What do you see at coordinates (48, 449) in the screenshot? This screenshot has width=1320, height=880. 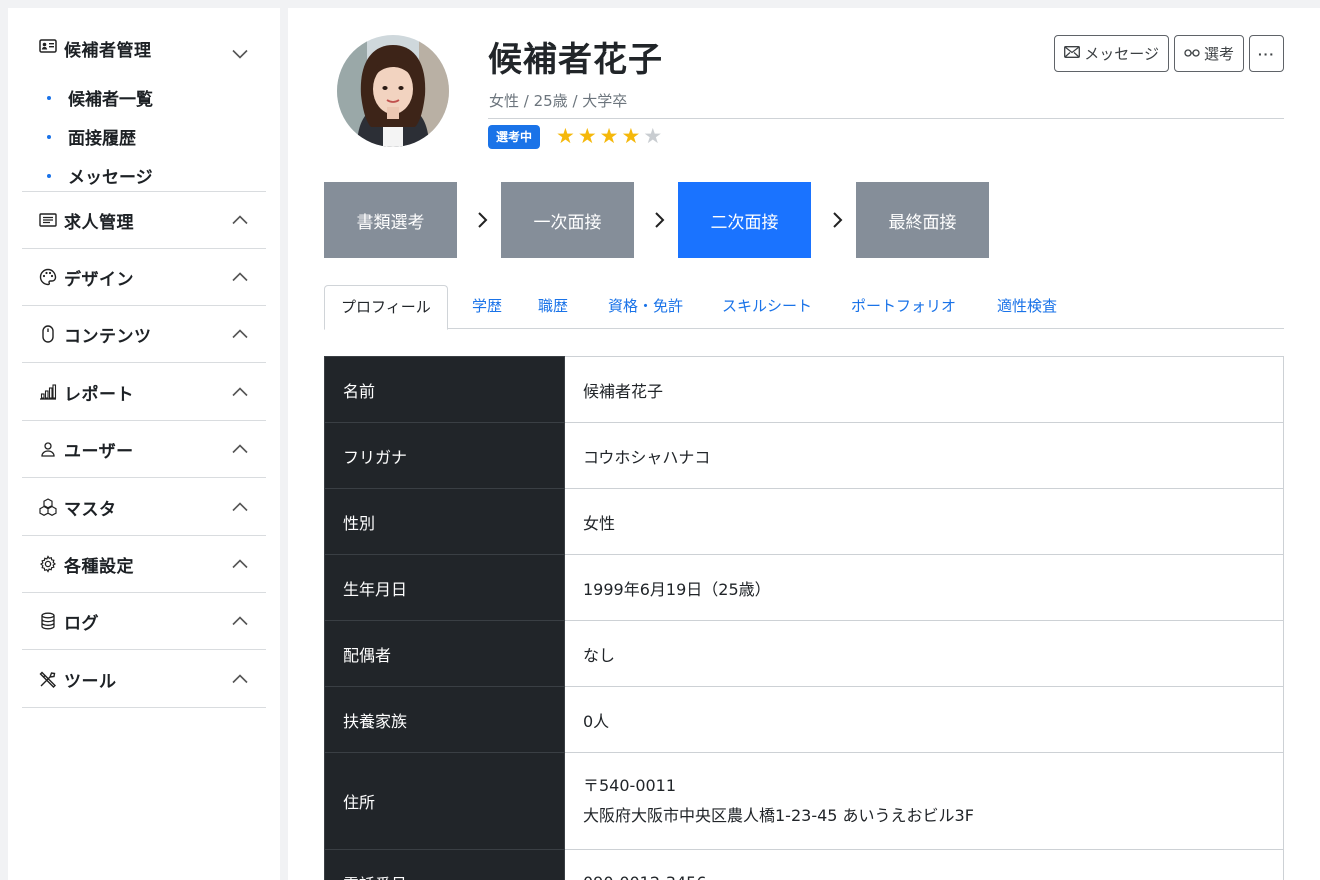 I see `person-icon` at bounding box center [48, 449].